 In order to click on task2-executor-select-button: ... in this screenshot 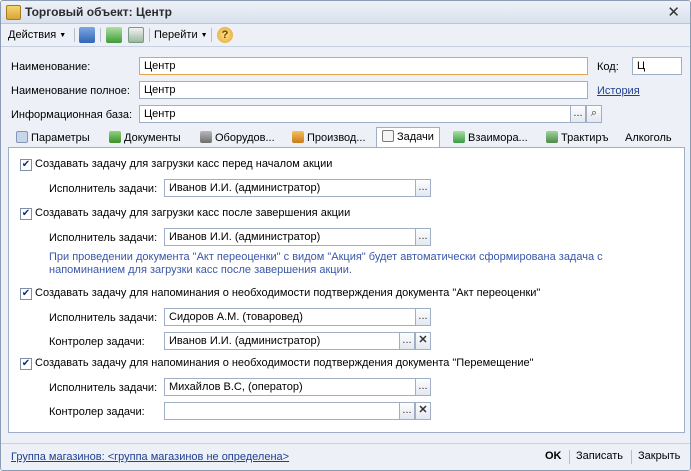, I will do `click(423, 237)`.